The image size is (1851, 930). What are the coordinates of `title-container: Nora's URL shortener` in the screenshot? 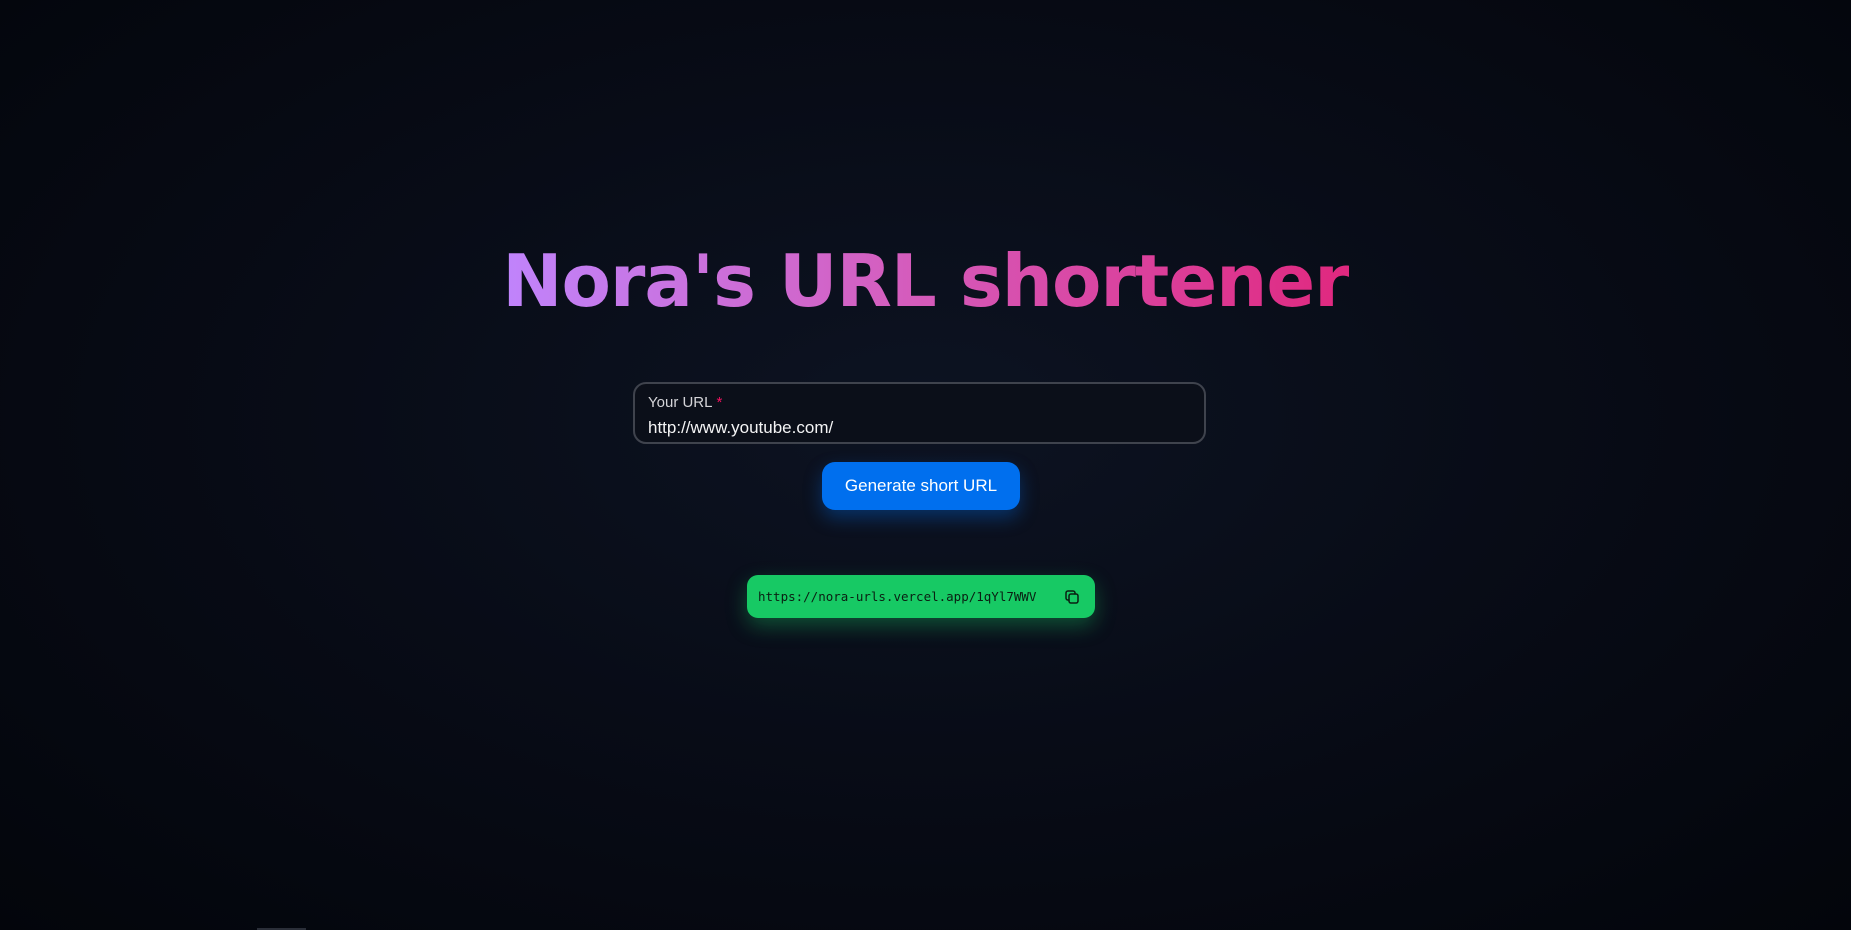 It's located at (925, 281).